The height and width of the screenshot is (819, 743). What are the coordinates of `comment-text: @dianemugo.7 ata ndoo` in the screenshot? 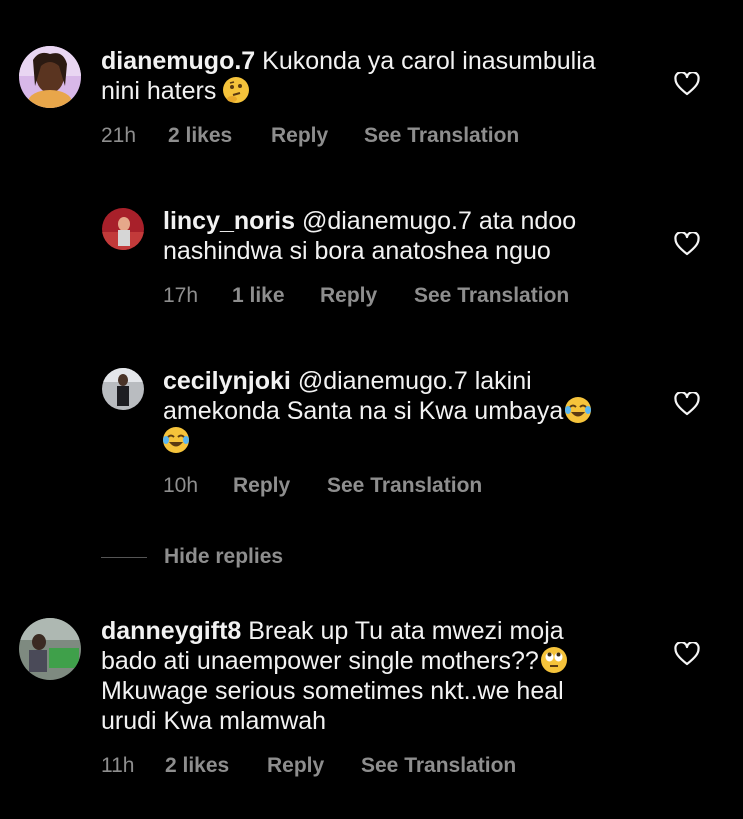 It's located at (439, 221).